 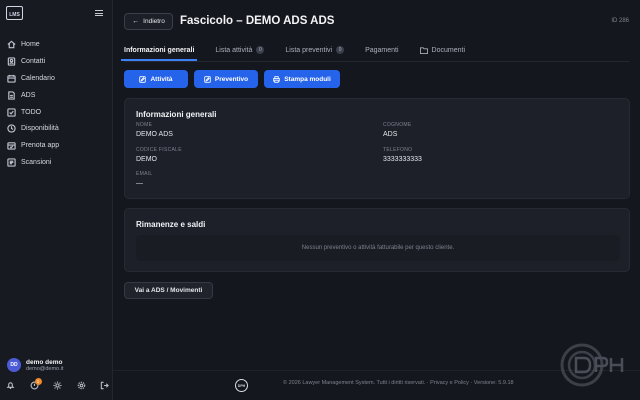 I want to click on sidebar-item-label: TODO, so click(x=31, y=112).